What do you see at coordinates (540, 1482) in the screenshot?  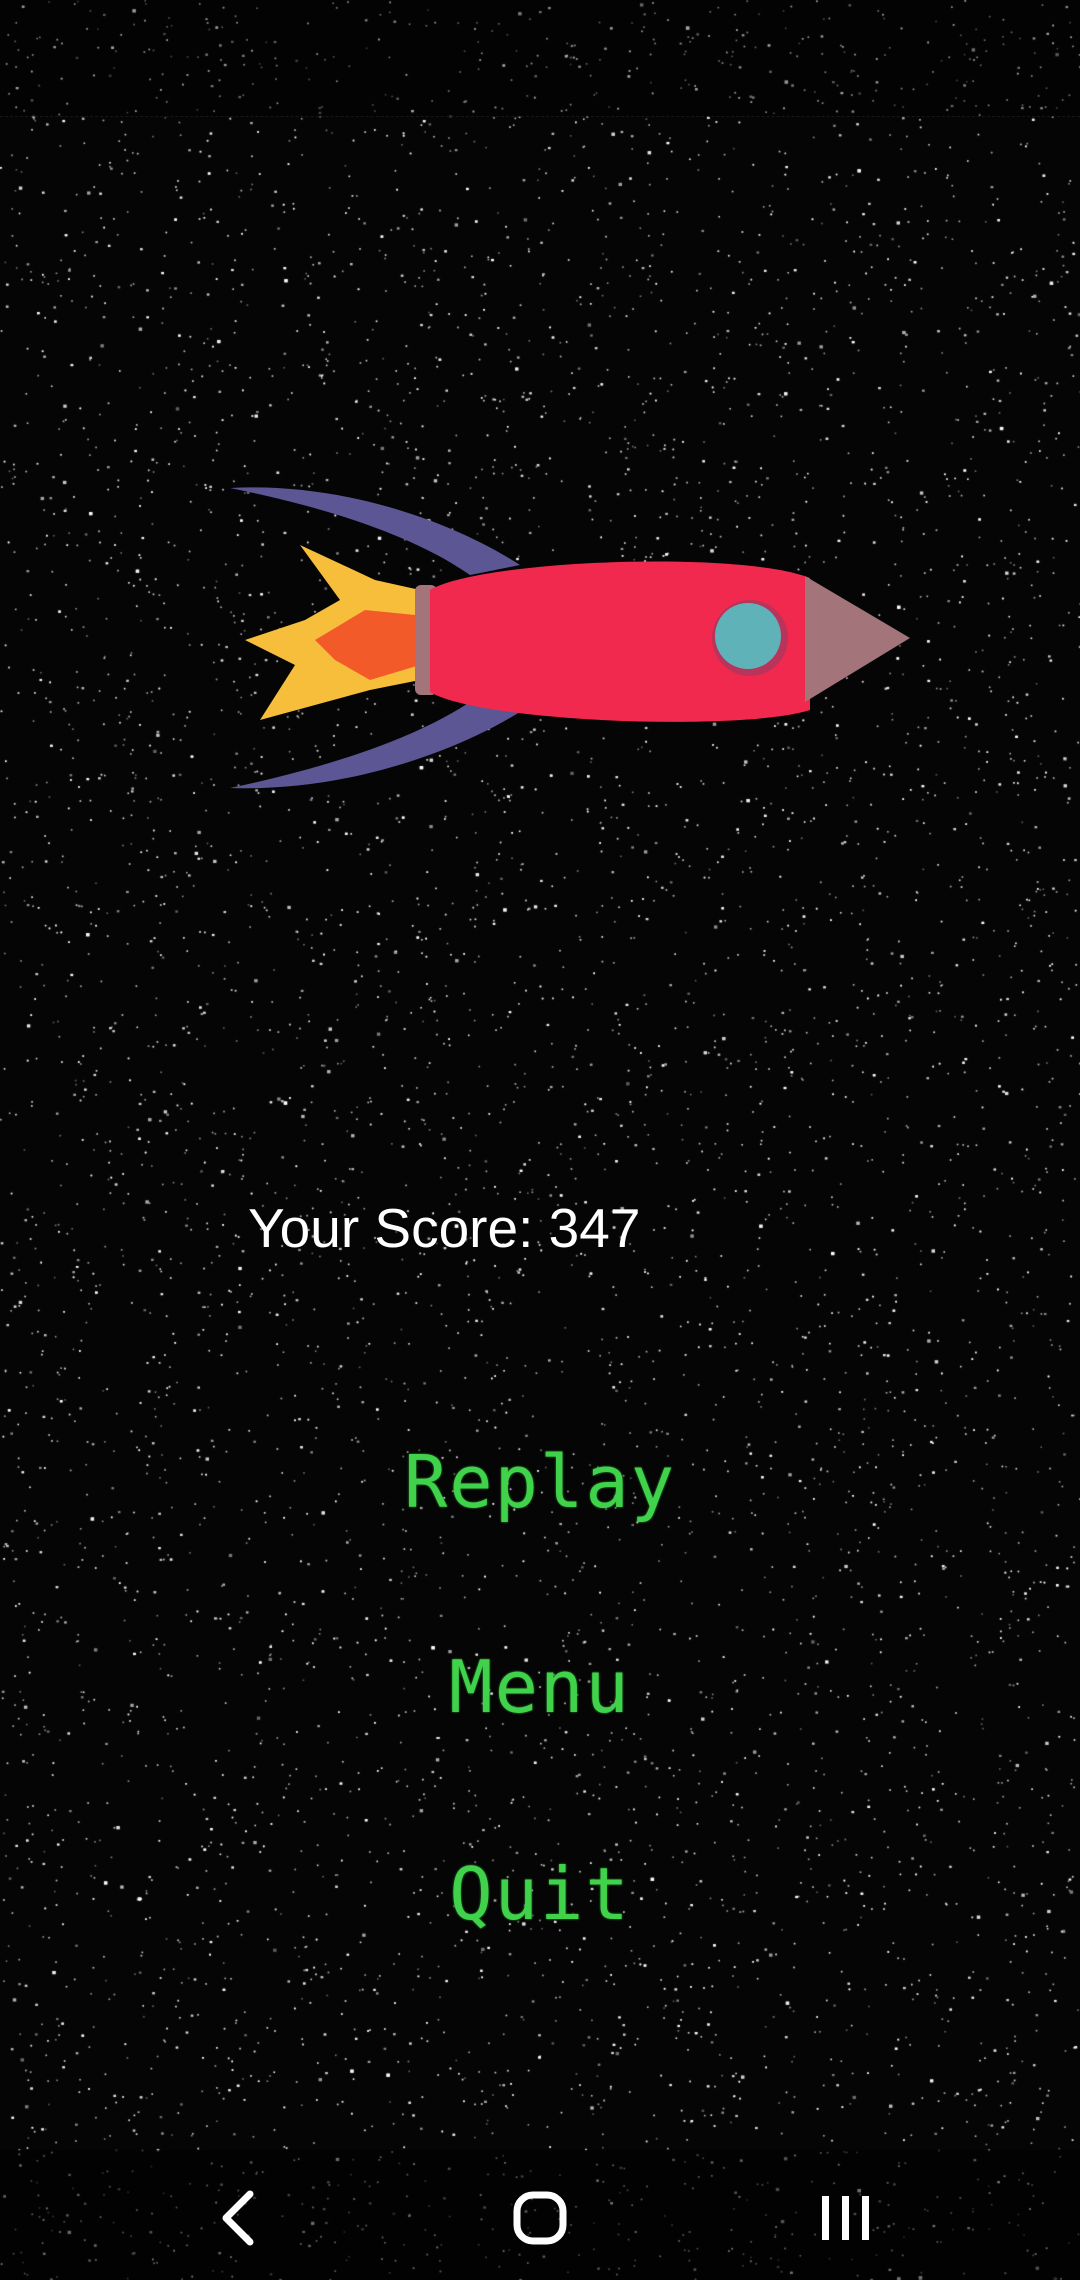 I see `replay-button: Replay` at bounding box center [540, 1482].